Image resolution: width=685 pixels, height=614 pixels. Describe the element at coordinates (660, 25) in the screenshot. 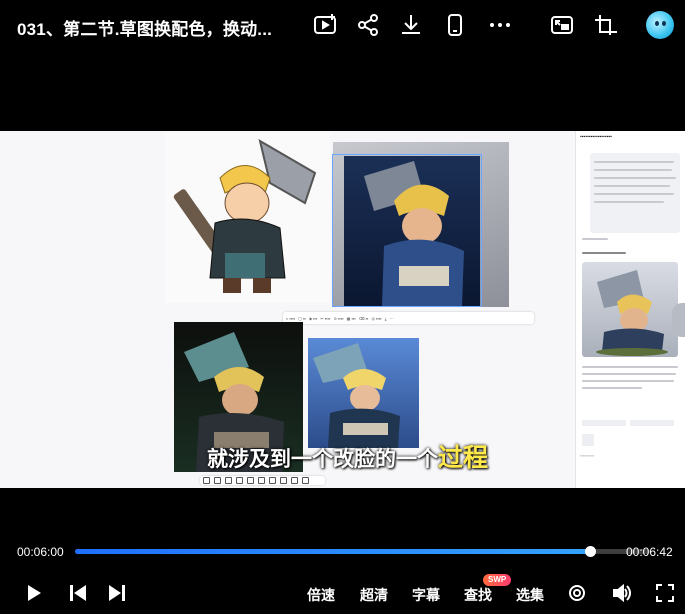

I see `avatar` at that location.